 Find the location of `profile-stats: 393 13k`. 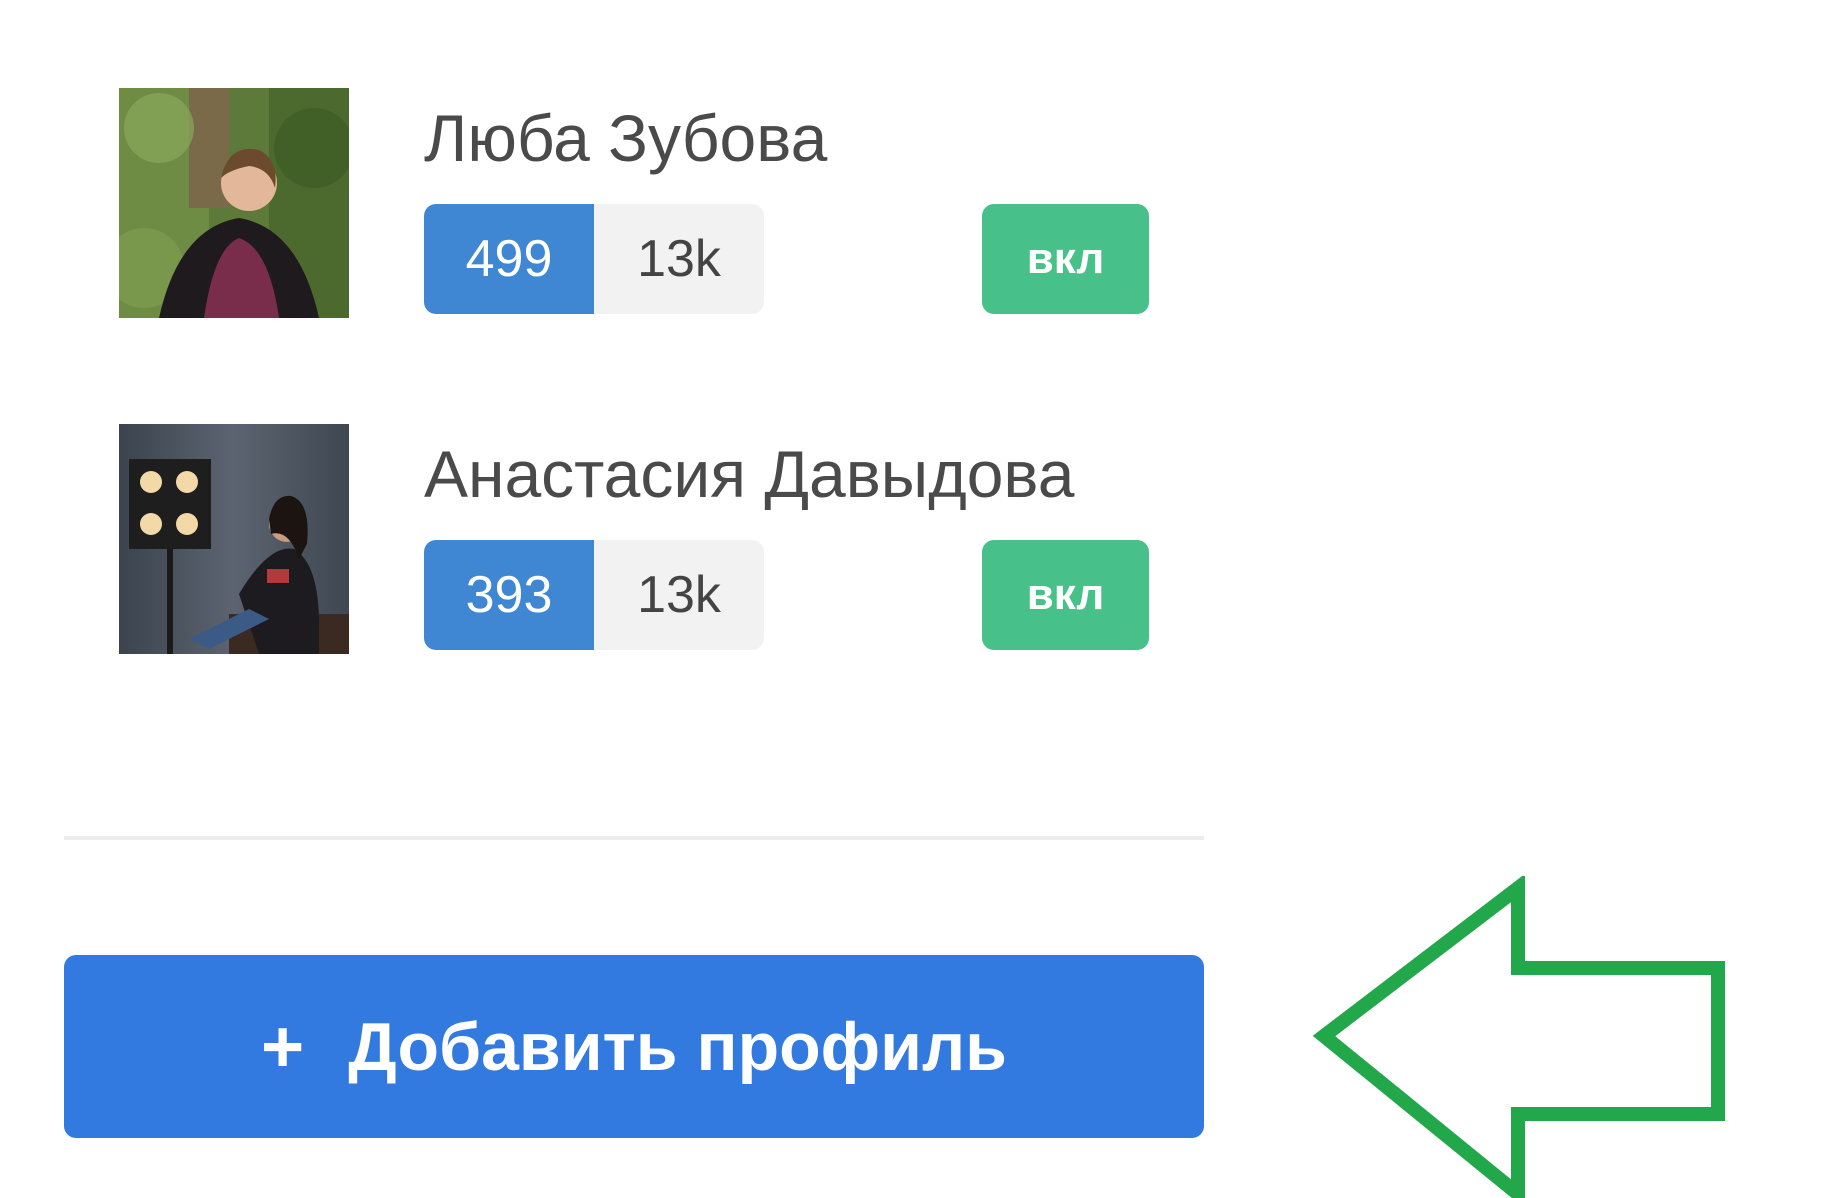

profile-stats: 393 13k is located at coordinates (594, 595).